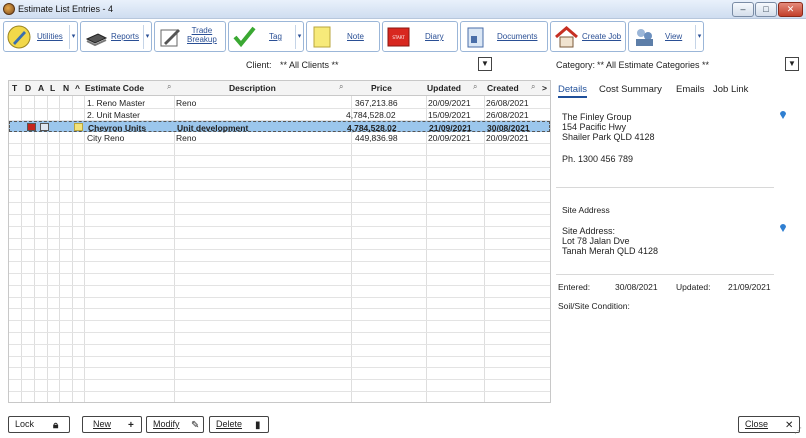 This screenshot has width=806, height=438. Describe the element at coordinates (573, 91) in the screenshot. I see `tab-details: Details` at that location.